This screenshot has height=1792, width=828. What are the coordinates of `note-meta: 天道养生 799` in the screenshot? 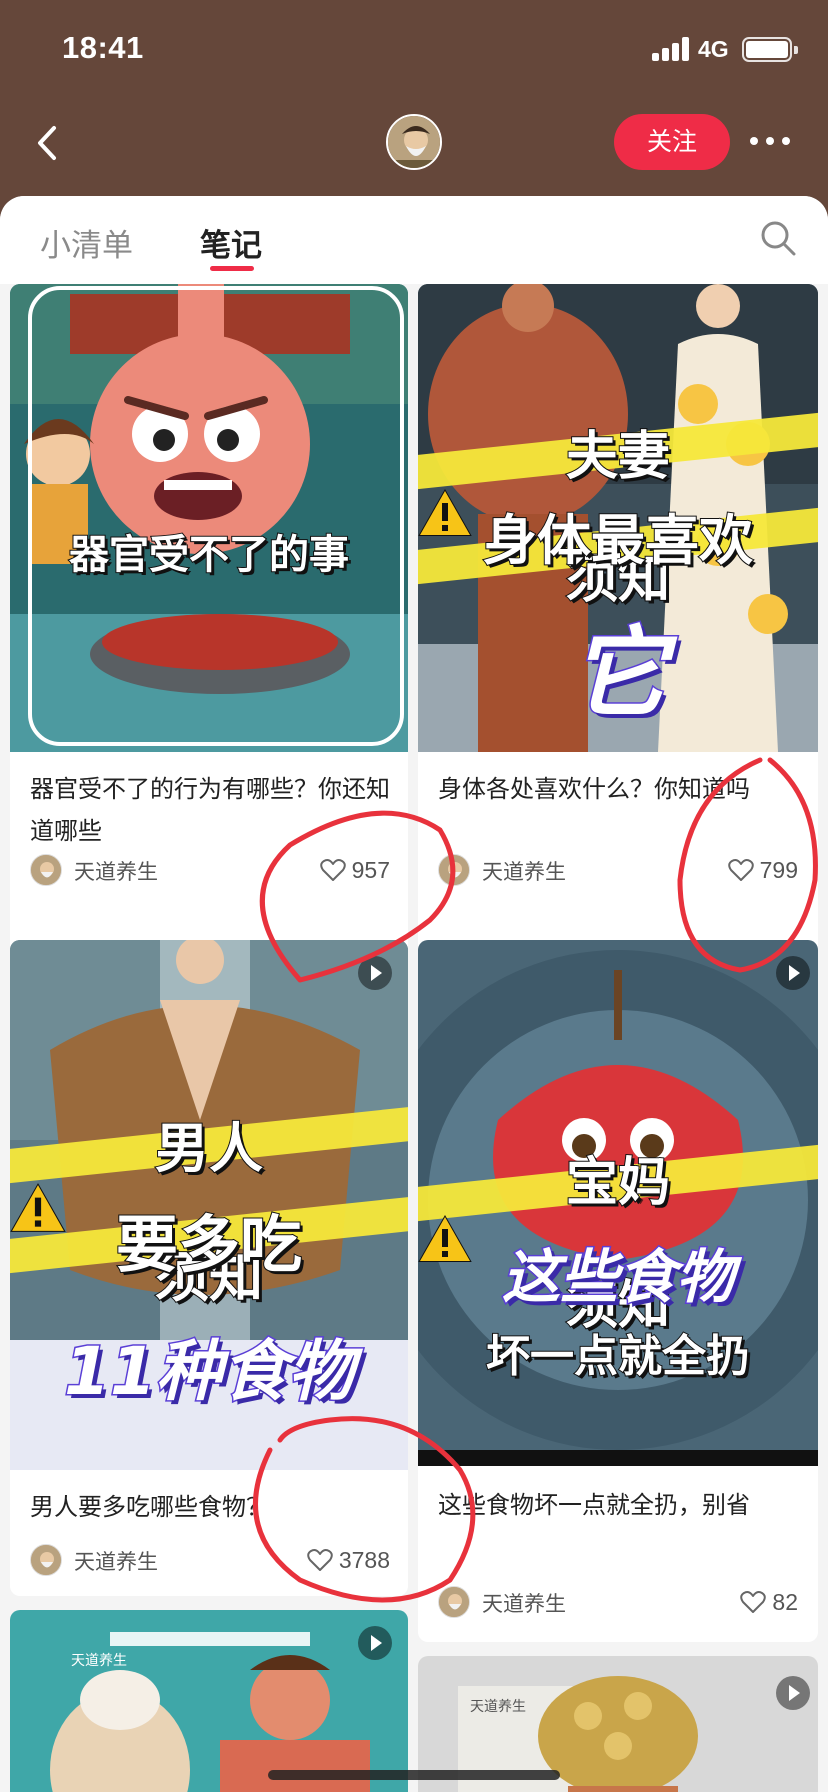 It's located at (618, 870).